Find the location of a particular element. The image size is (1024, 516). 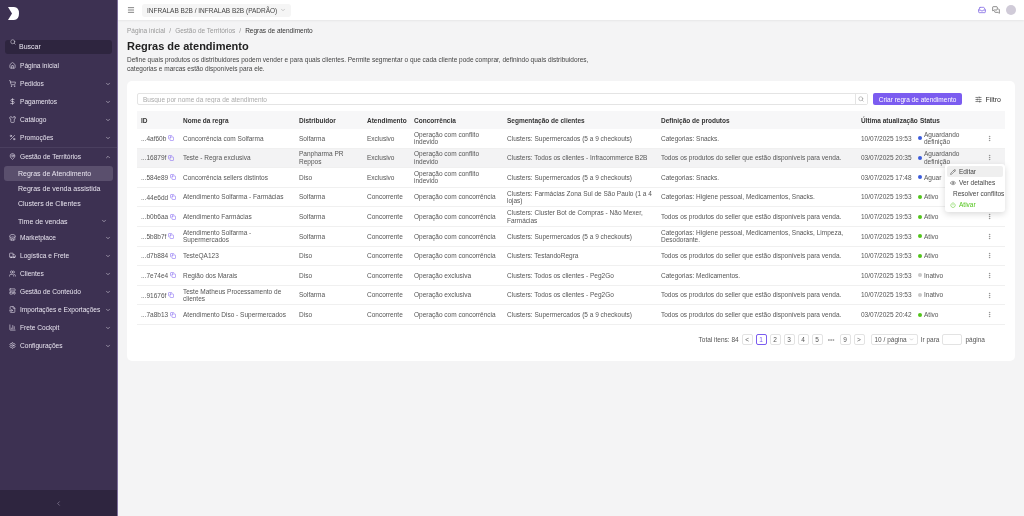

users-icon is located at coordinates (12, 273).